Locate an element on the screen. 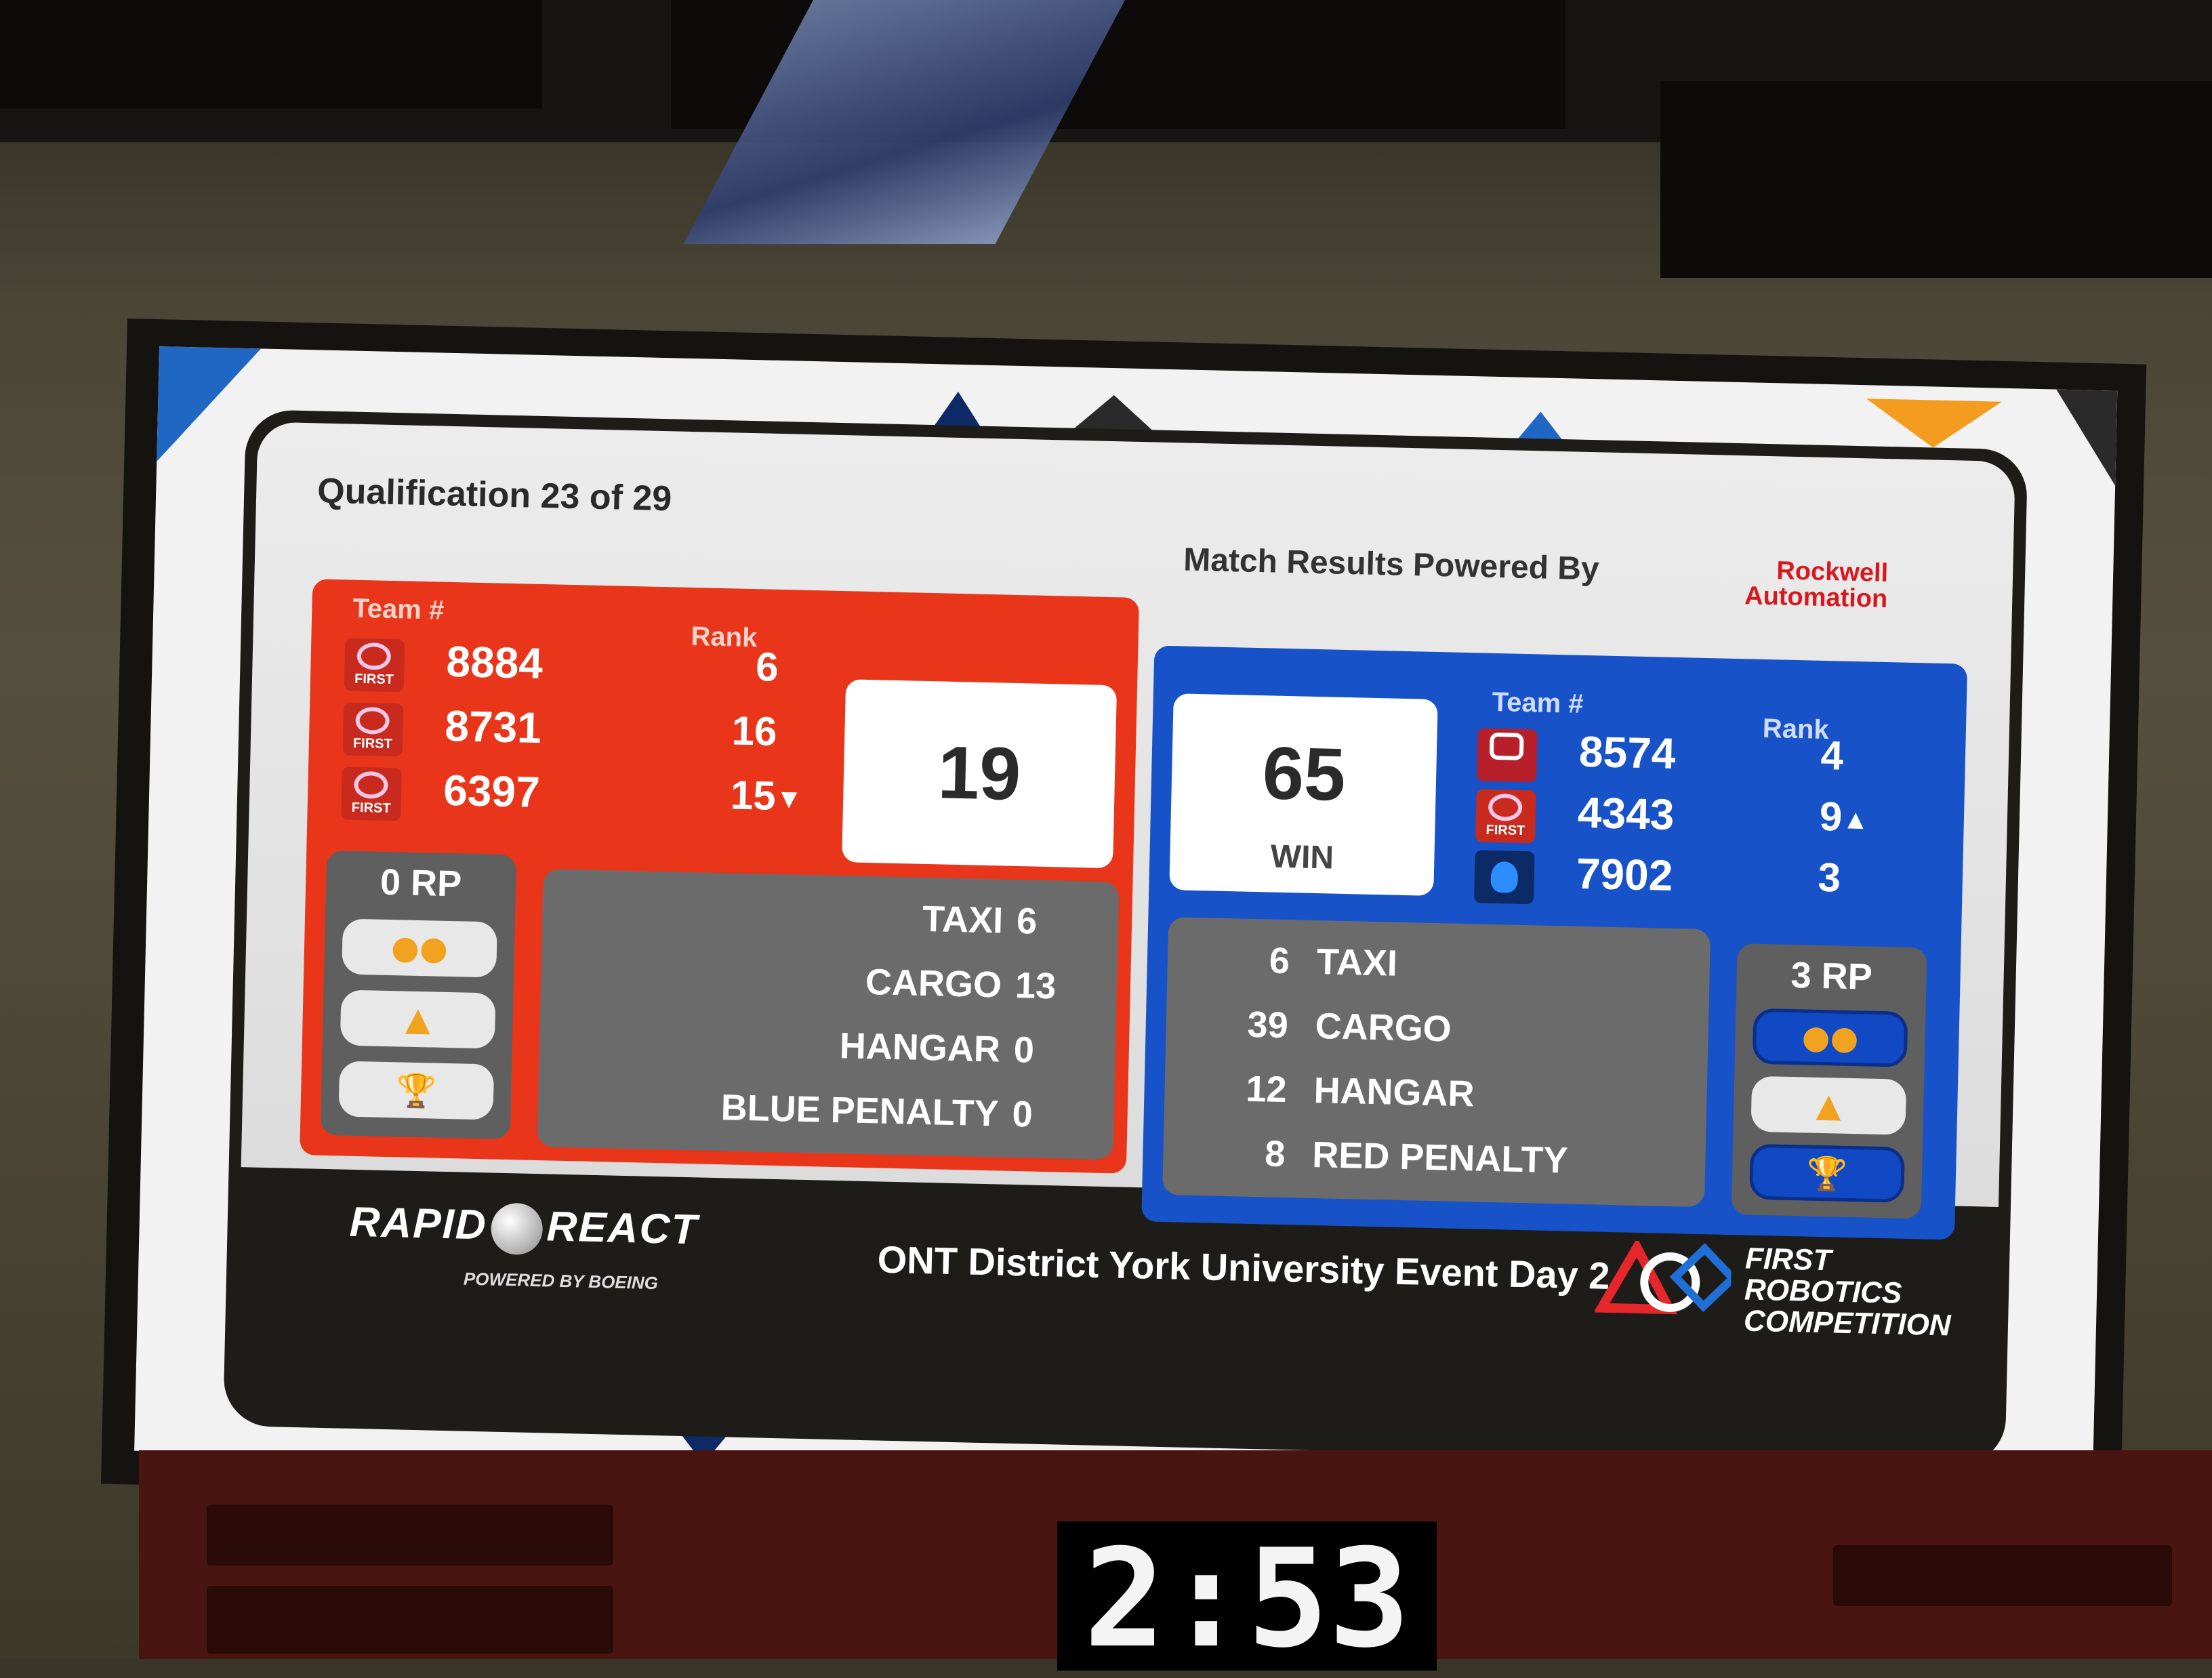 Image resolution: width=2212 pixels, height=1678 pixels. breakdown-row: TAXI 6 is located at coordinates (830, 922).